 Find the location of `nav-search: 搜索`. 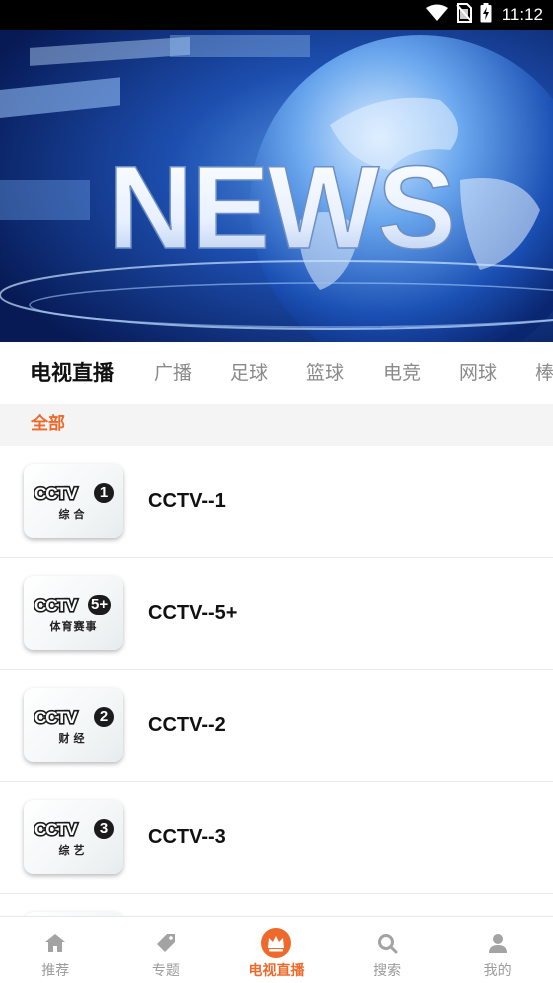

nav-search: 搜索 is located at coordinates (387, 950).